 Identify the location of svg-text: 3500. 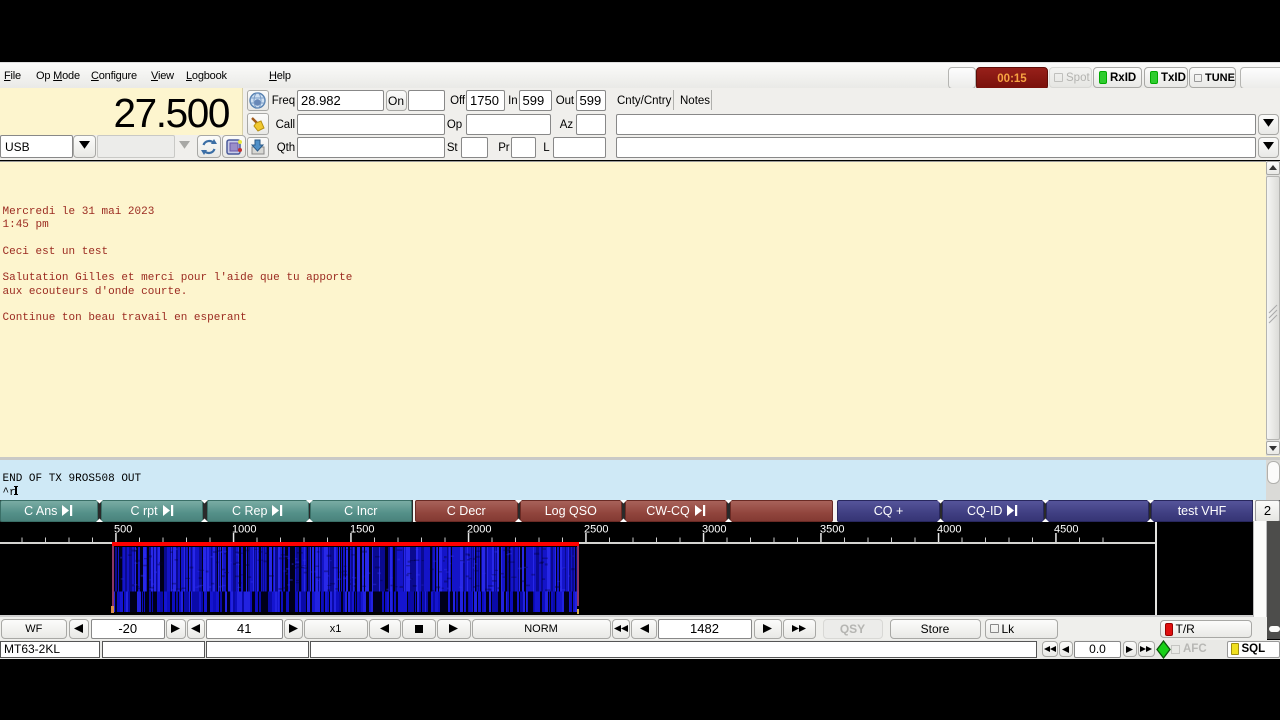
(832, 530).